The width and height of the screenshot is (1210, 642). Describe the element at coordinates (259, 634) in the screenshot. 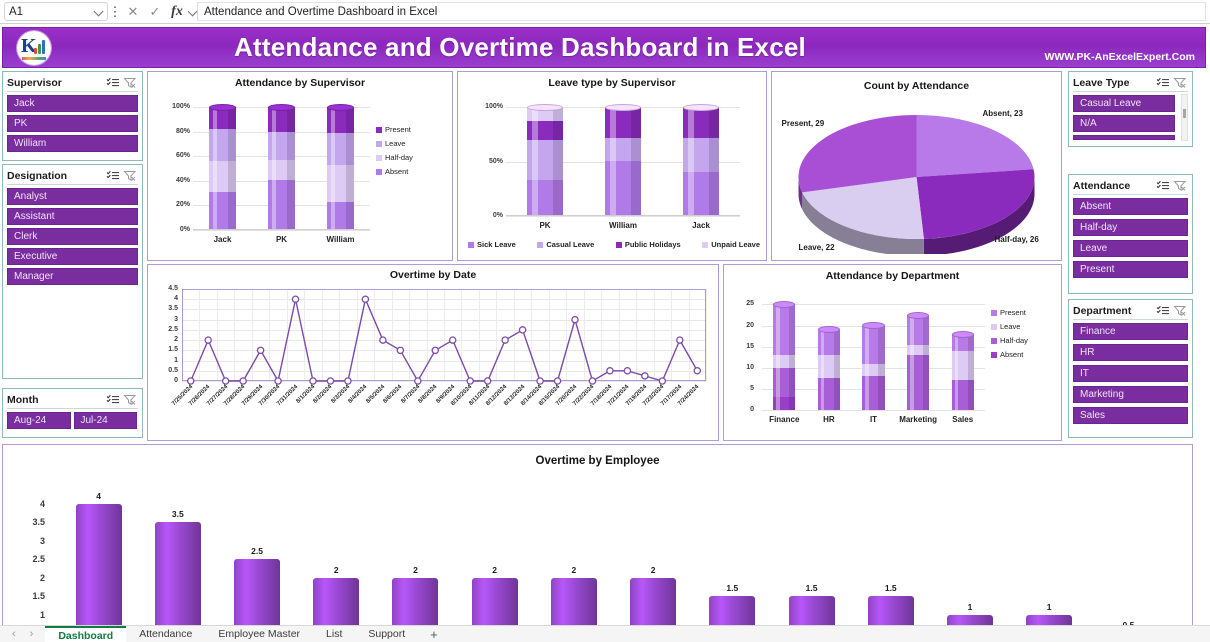

I see `sheet-tab-employee-master: Employee Master` at that location.